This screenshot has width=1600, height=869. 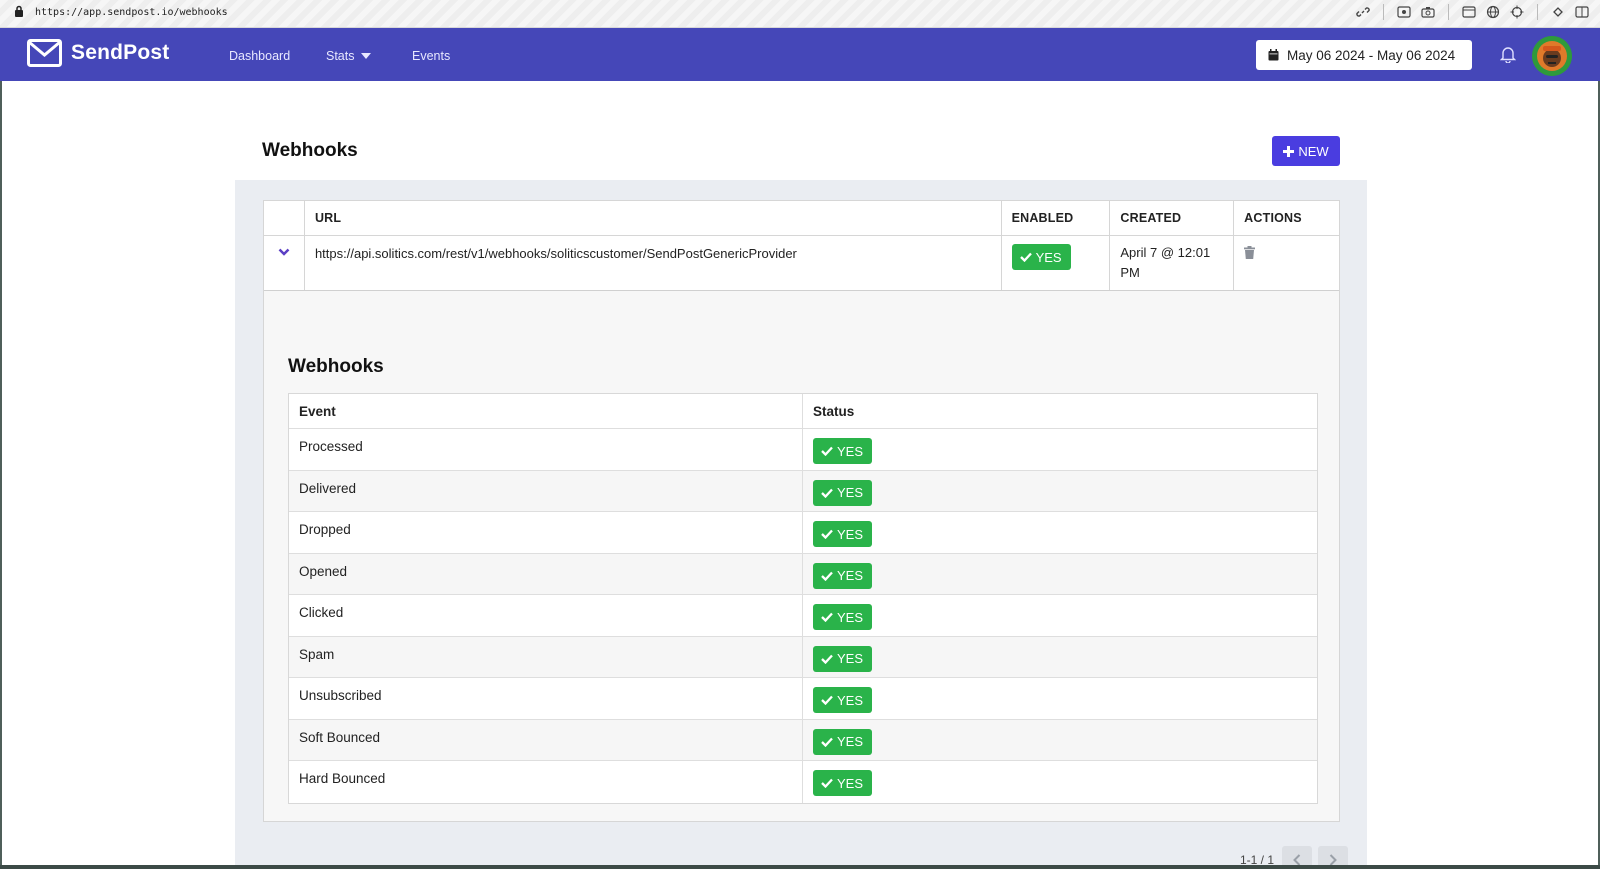 What do you see at coordinates (1363, 12) in the screenshot?
I see `link-icon` at bounding box center [1363, 12].